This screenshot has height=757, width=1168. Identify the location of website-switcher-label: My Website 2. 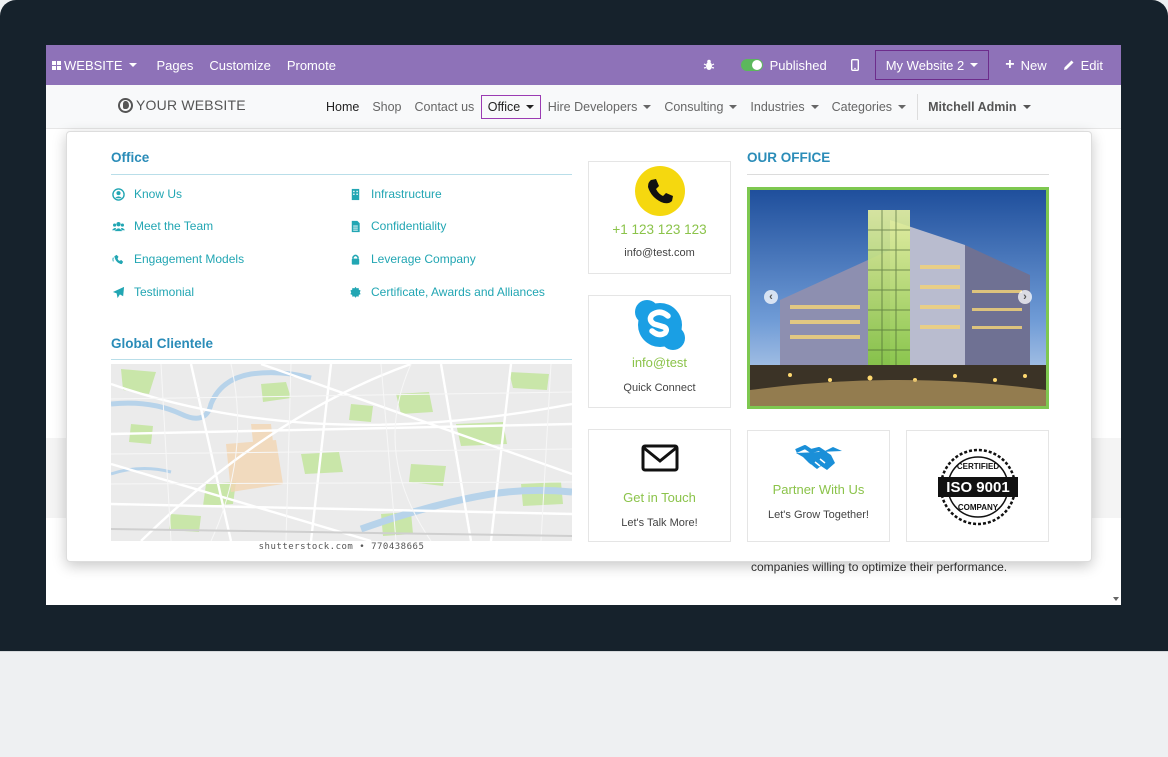
(925, 65).